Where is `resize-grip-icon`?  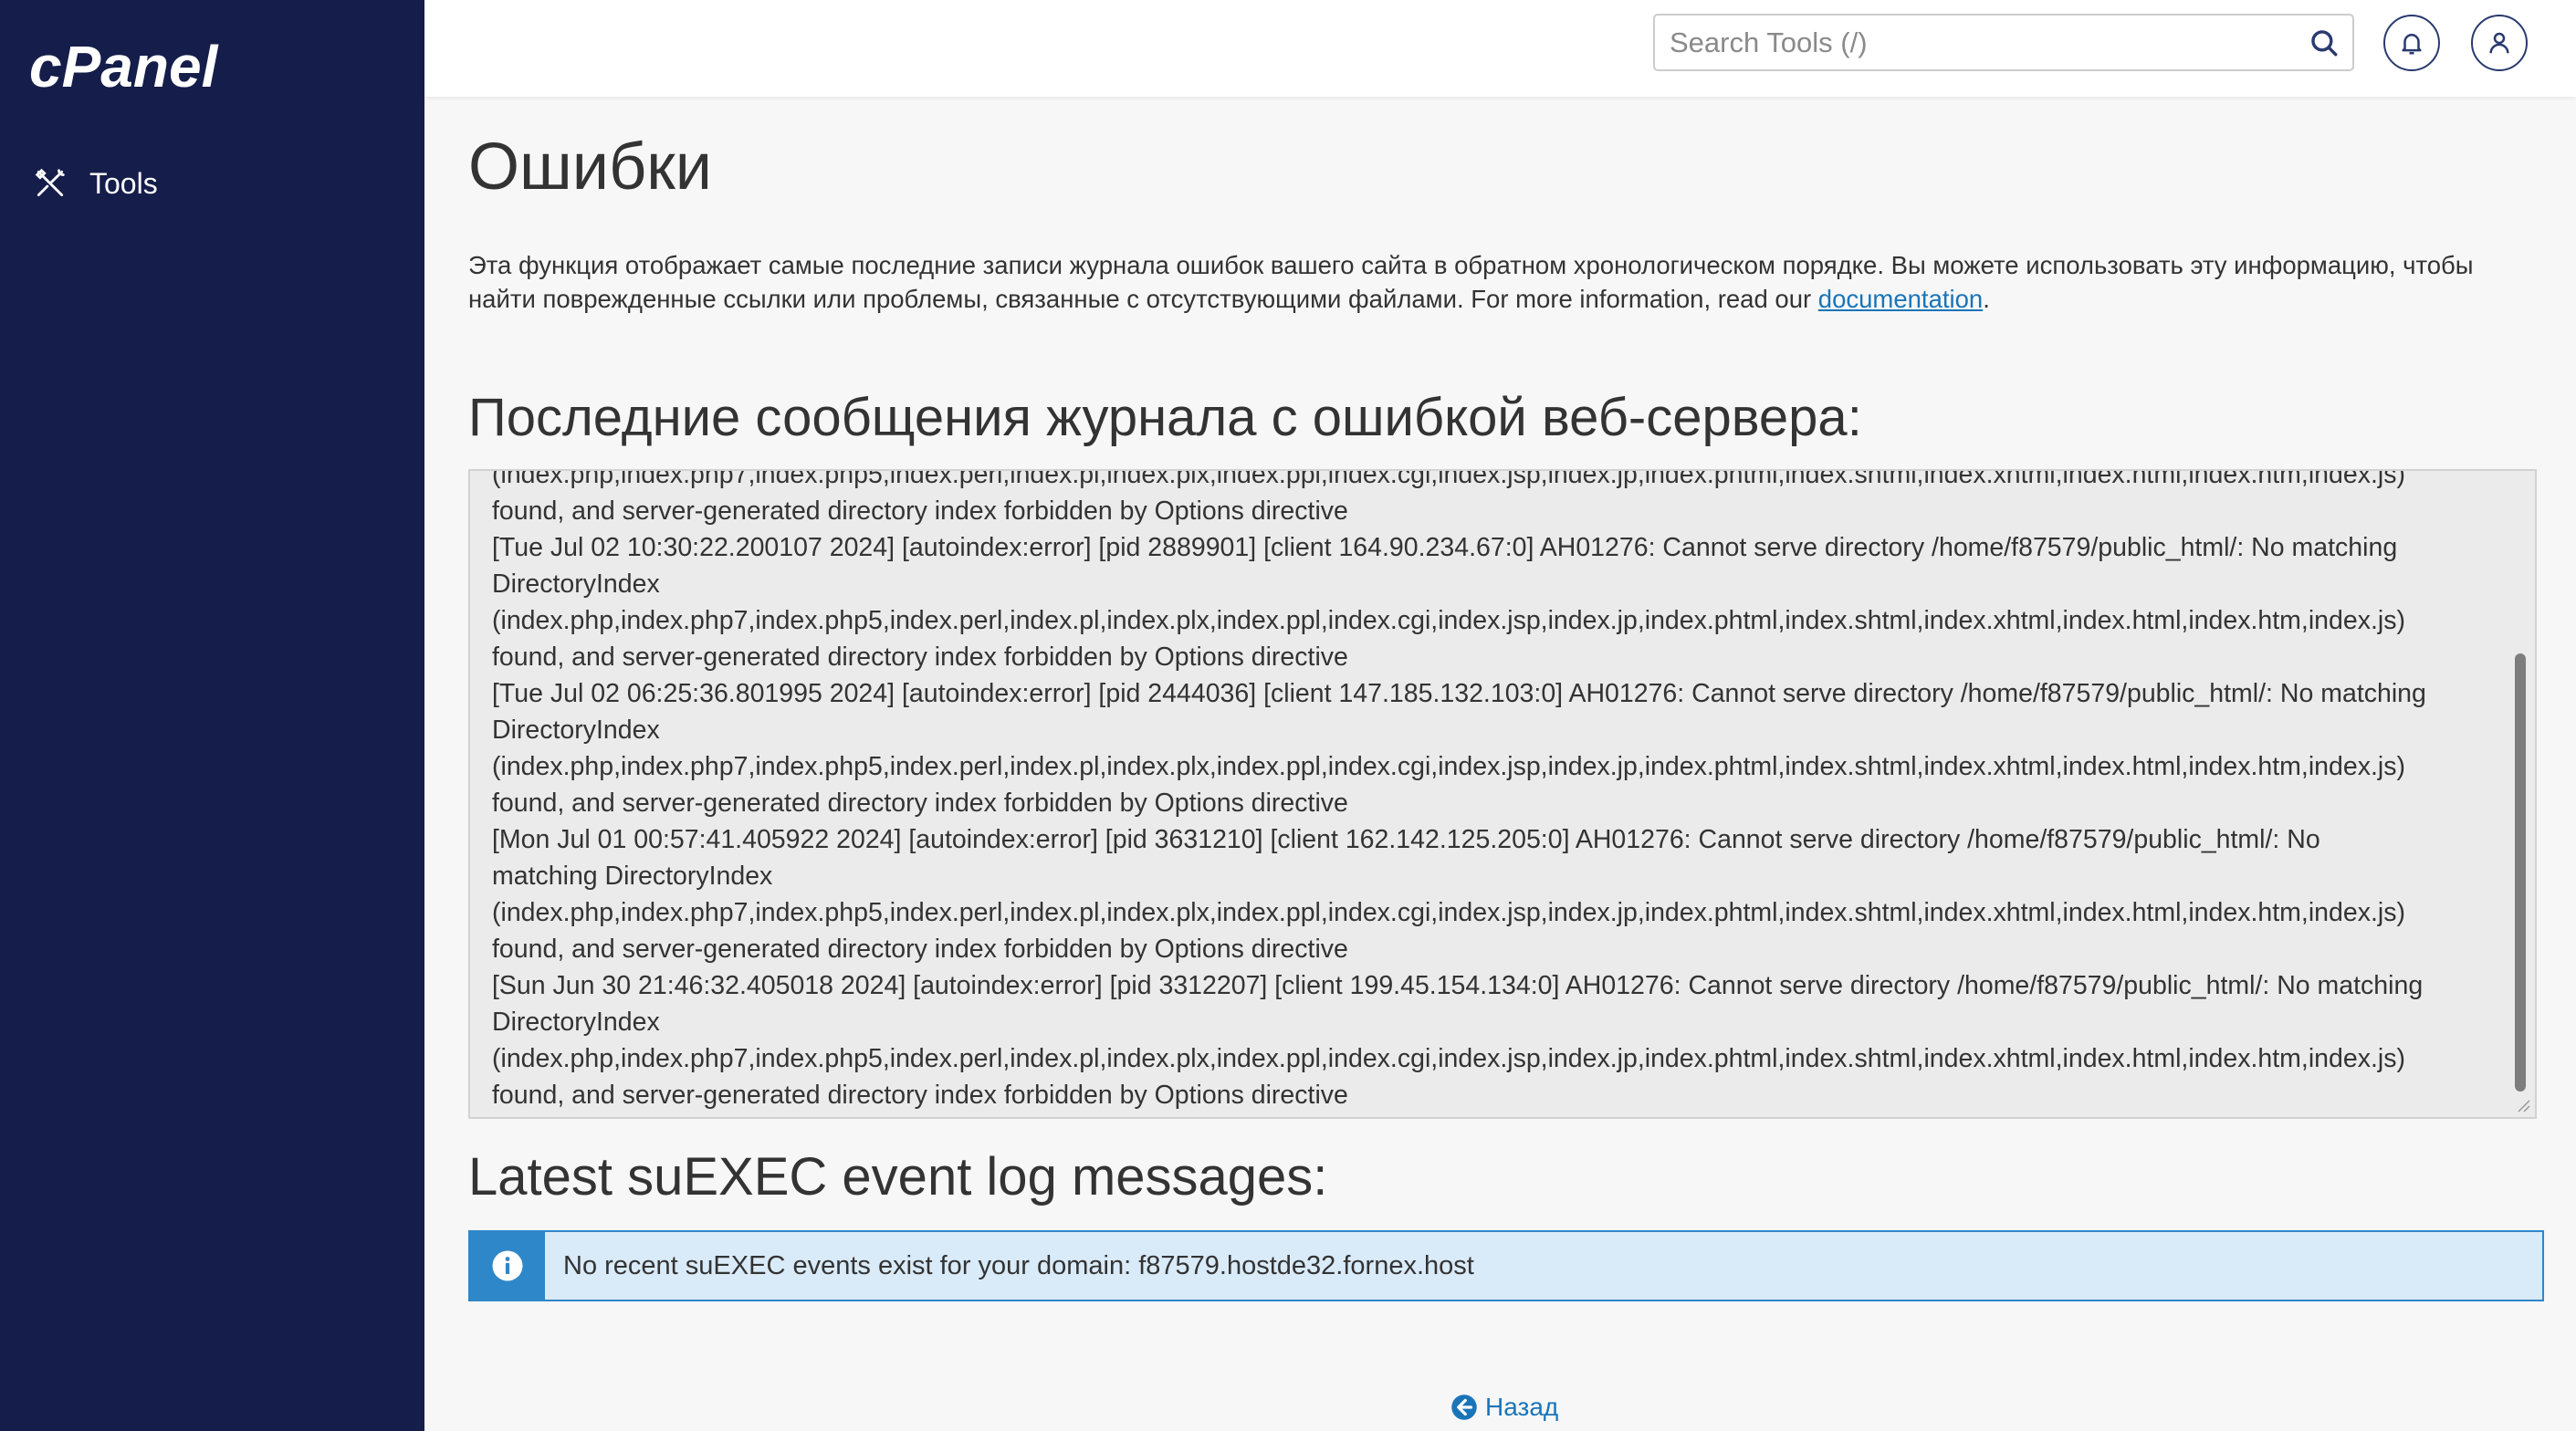
resize-grip-icon is located at coordinates (2523, 1105).